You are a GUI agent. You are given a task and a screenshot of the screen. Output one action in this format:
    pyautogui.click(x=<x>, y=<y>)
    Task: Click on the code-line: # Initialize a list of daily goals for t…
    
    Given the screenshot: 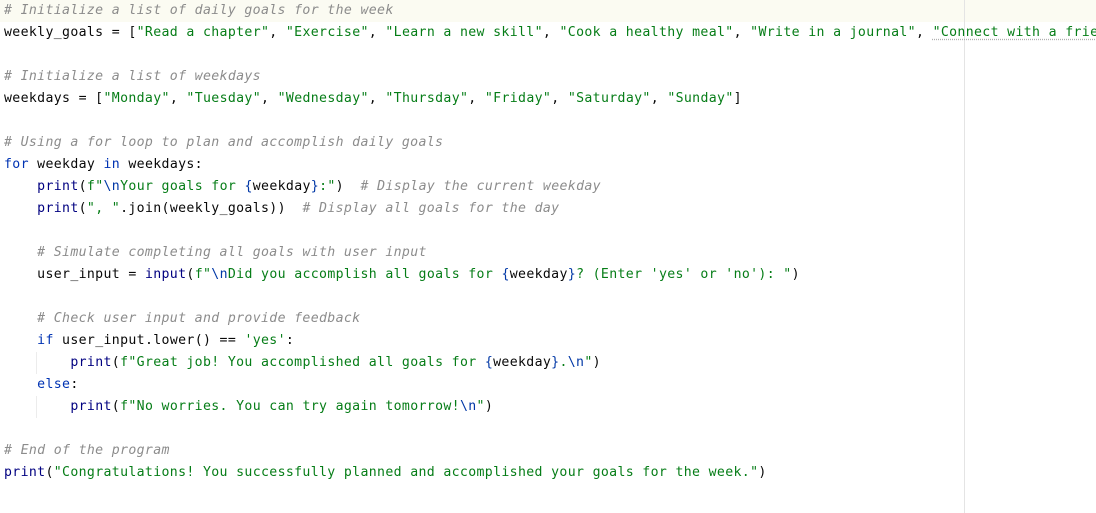 What is the action you would take?
    pyautogui.click(x=550, y=11)
    